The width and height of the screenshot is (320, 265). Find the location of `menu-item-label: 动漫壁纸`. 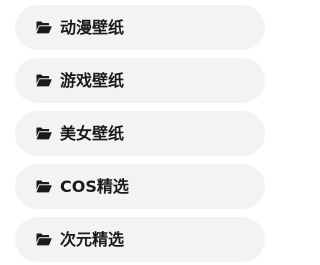

menu-item-label: 动漫壁纸 is located at coordinates (92, 27).